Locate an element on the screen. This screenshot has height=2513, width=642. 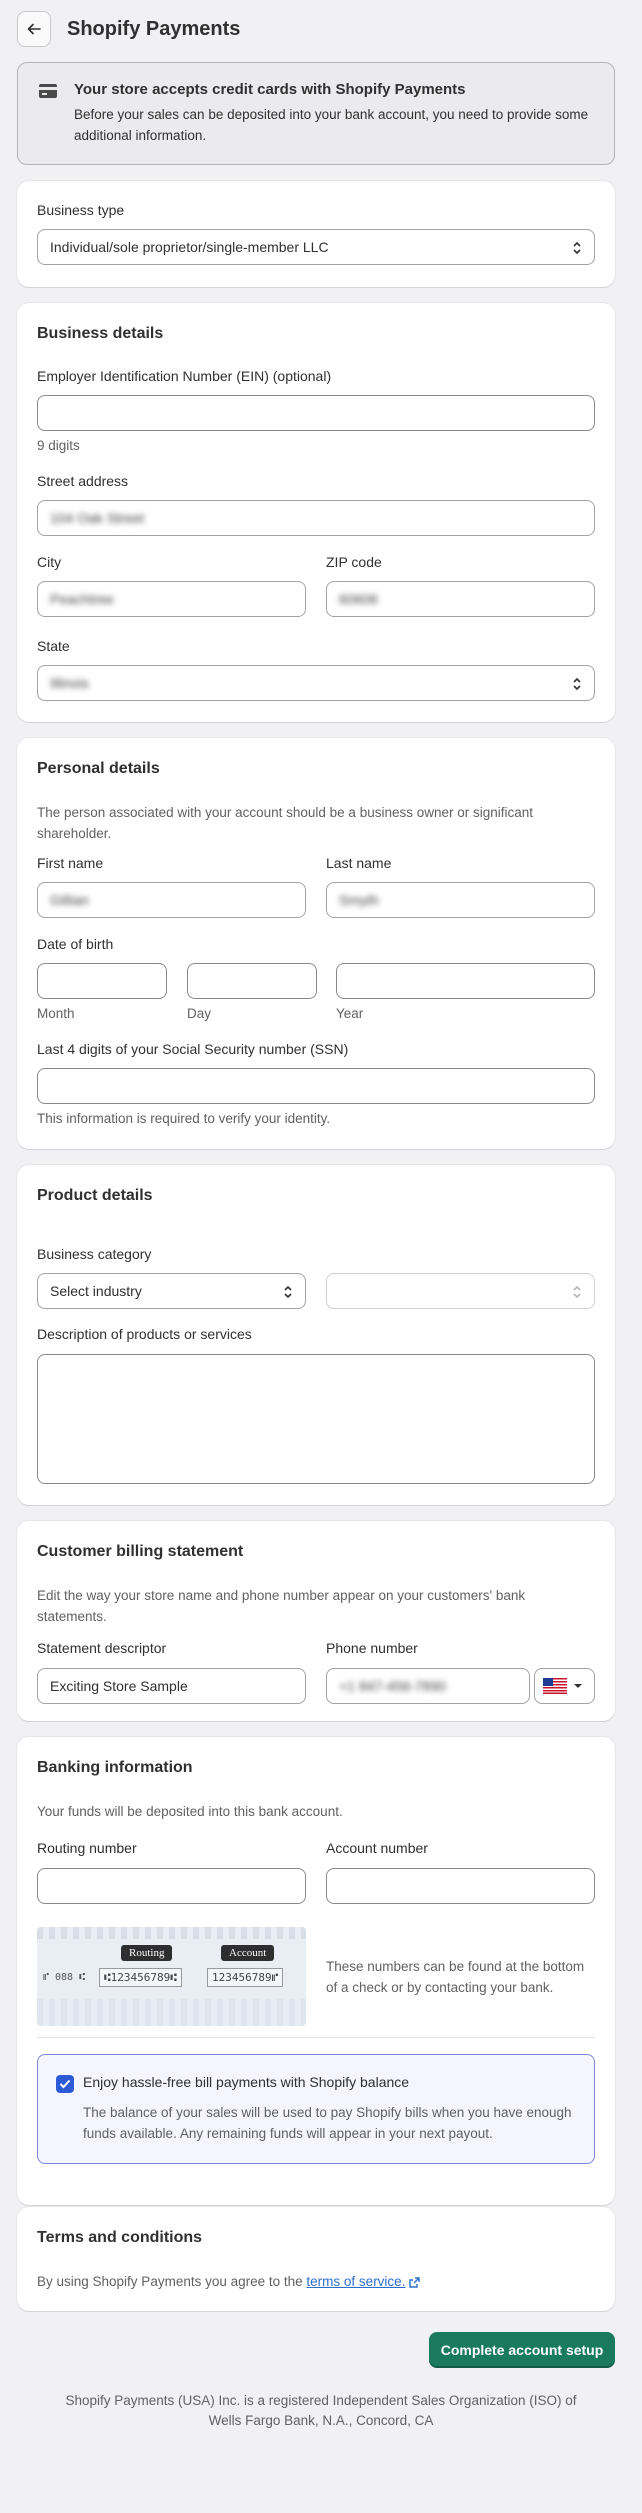
dob-month-help: Month is located at coordinates (56, 1013).